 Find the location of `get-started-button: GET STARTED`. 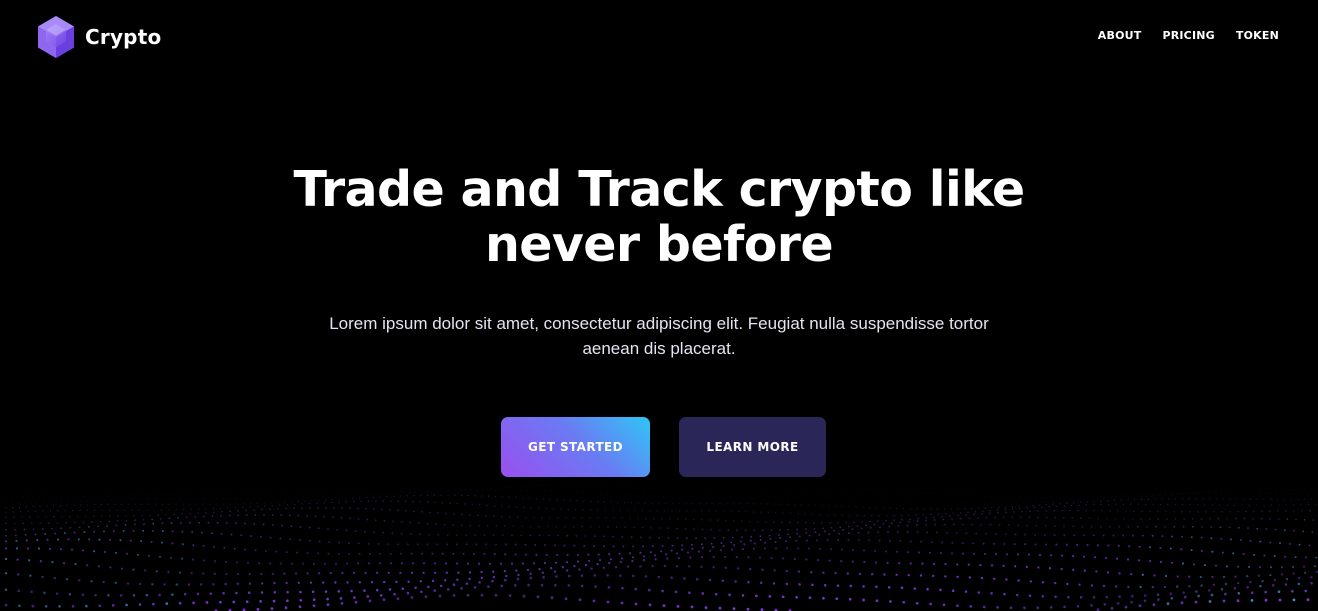

get-started-button: GET STARTED is located at coordinates (575, 447).